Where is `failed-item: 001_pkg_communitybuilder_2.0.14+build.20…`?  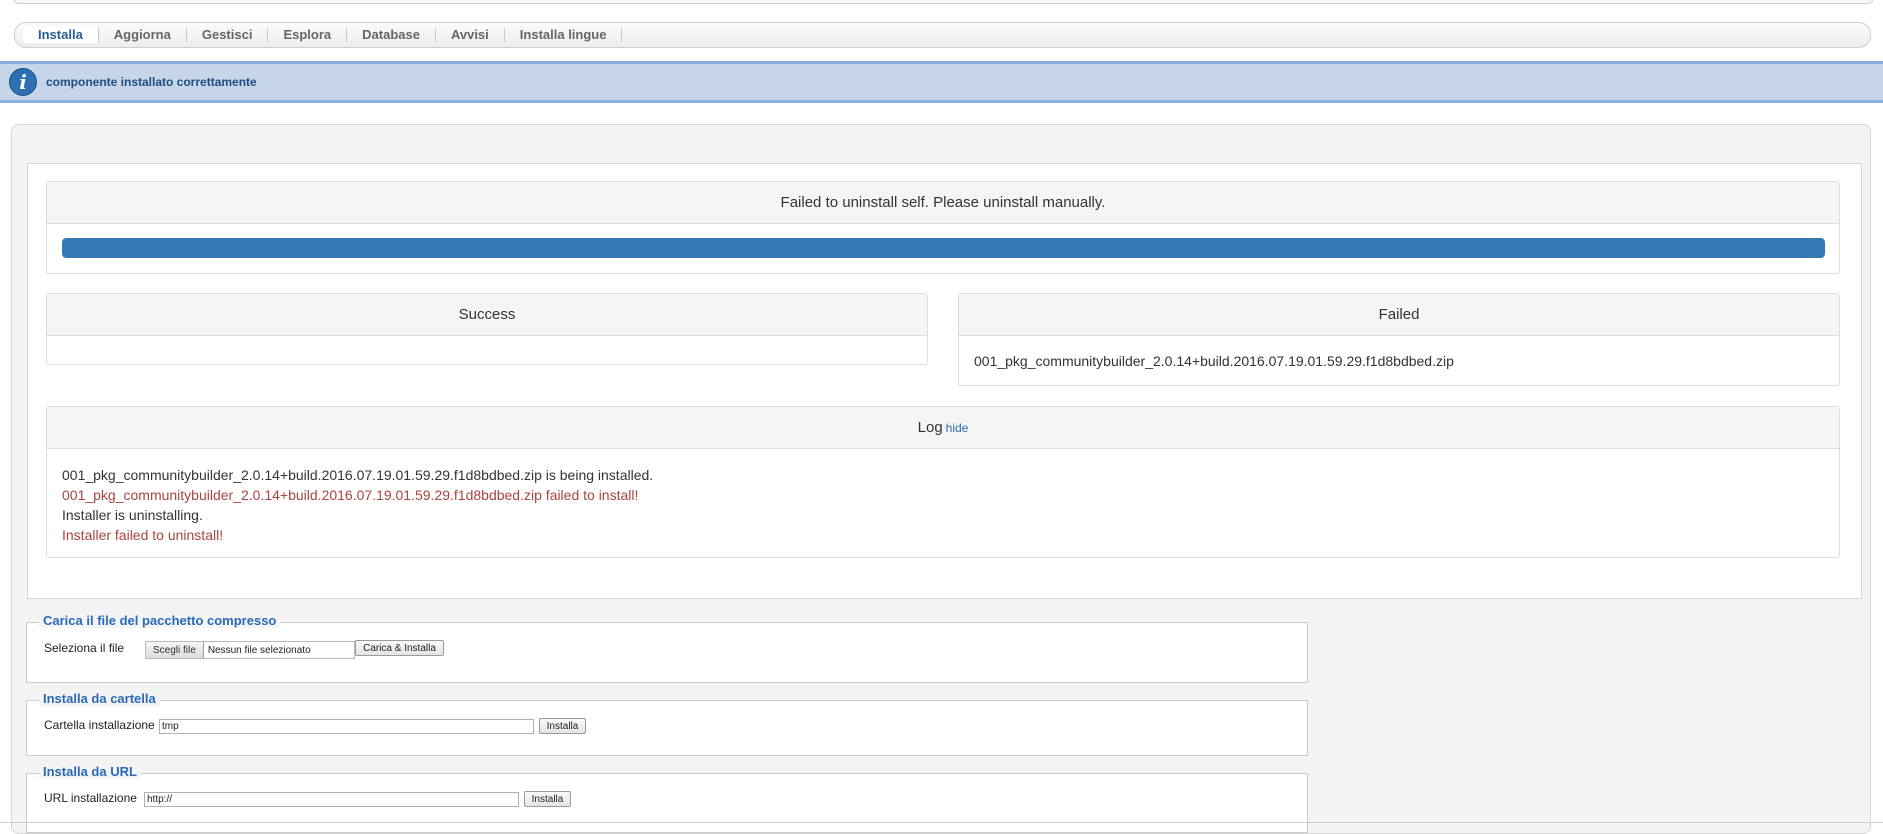 failed-item: 001_pkg_communitybuilder_2.0.14+build.20… is located at coordinates (1214, 361).